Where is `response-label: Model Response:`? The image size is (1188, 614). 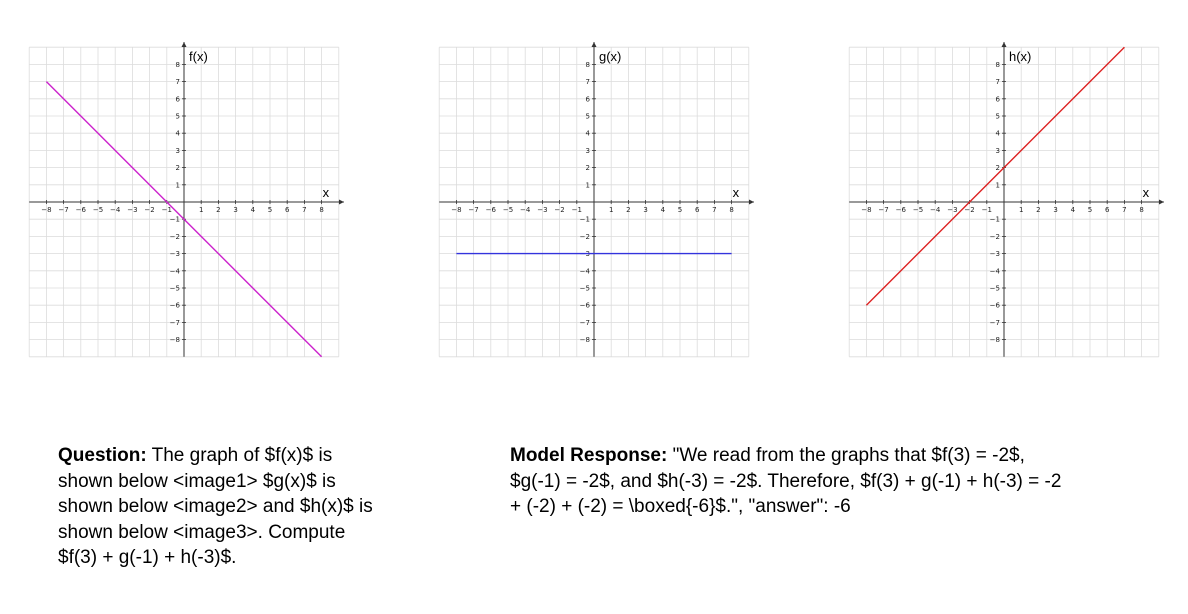 response-label: Model Response: is located at coordinates (589, 455).